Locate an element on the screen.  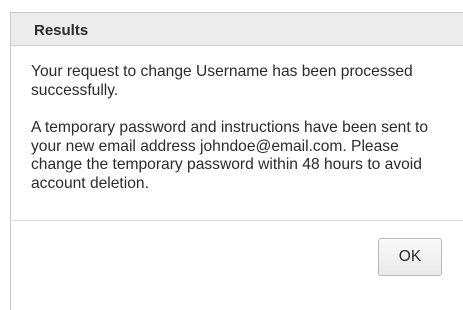
ok-button: OK is located at coordinates (410, 257).